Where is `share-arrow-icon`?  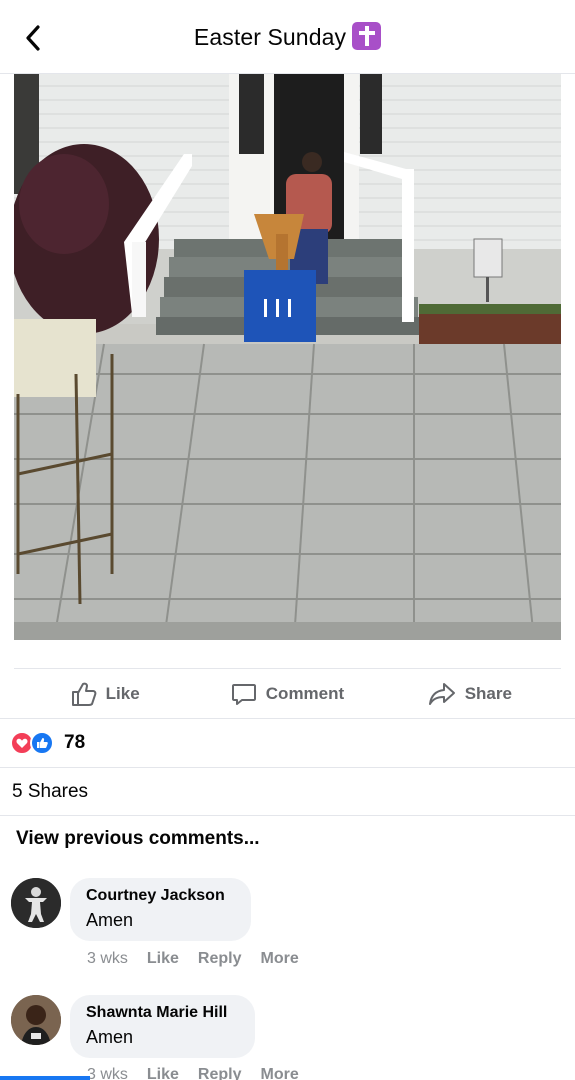
share-arrow-icon is located at coordinates (441, 693).